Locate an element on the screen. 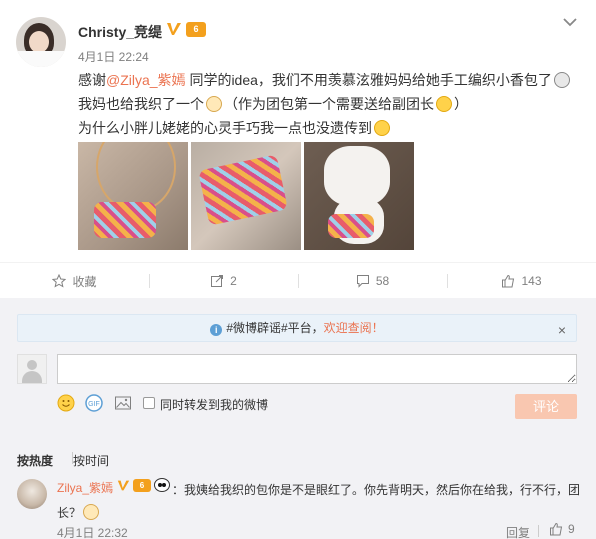 The image size is (596, 539). comment-text-line2: 长？ is located at coordinates (69, 513).